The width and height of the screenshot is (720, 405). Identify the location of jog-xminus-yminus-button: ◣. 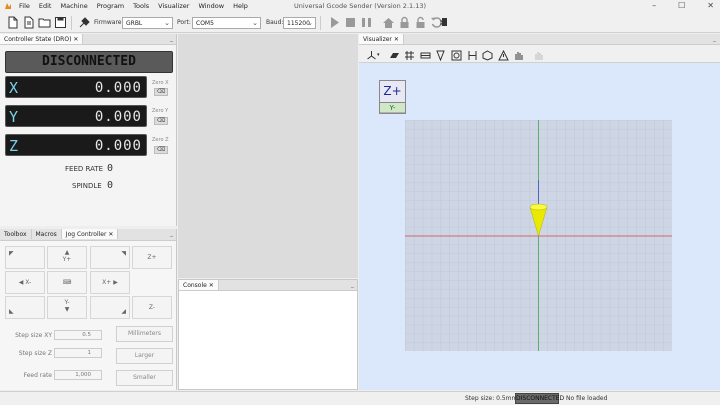
(25, 307).